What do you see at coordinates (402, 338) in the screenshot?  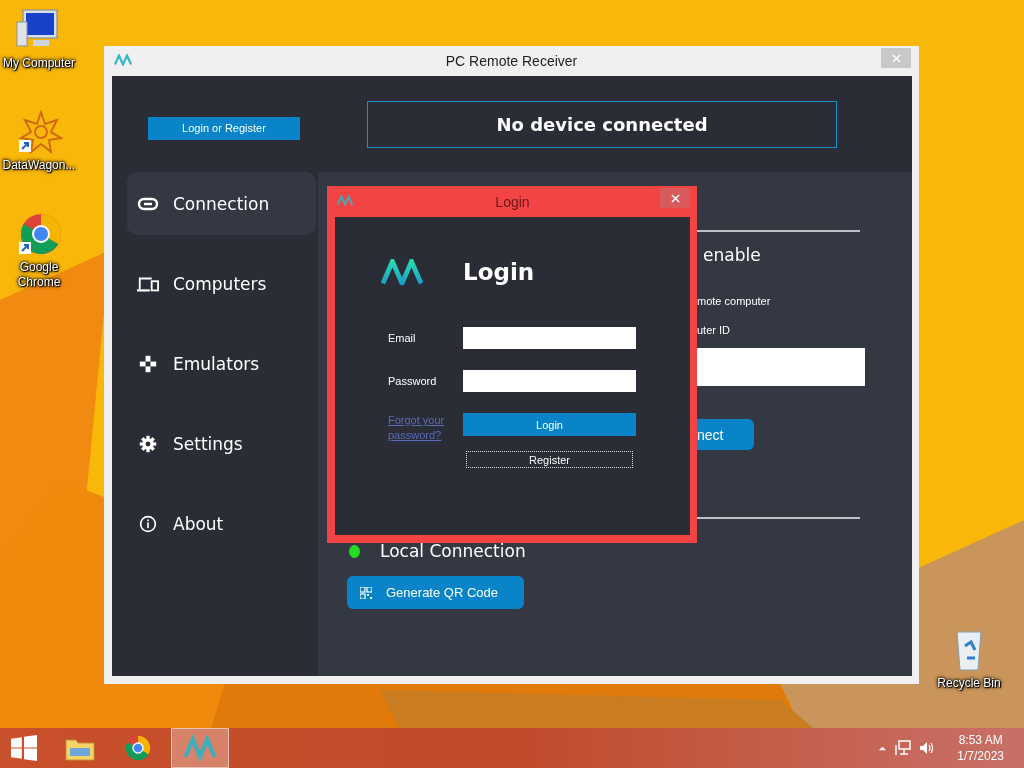 I see `field-label: Email` at bounding box center [402, 338].